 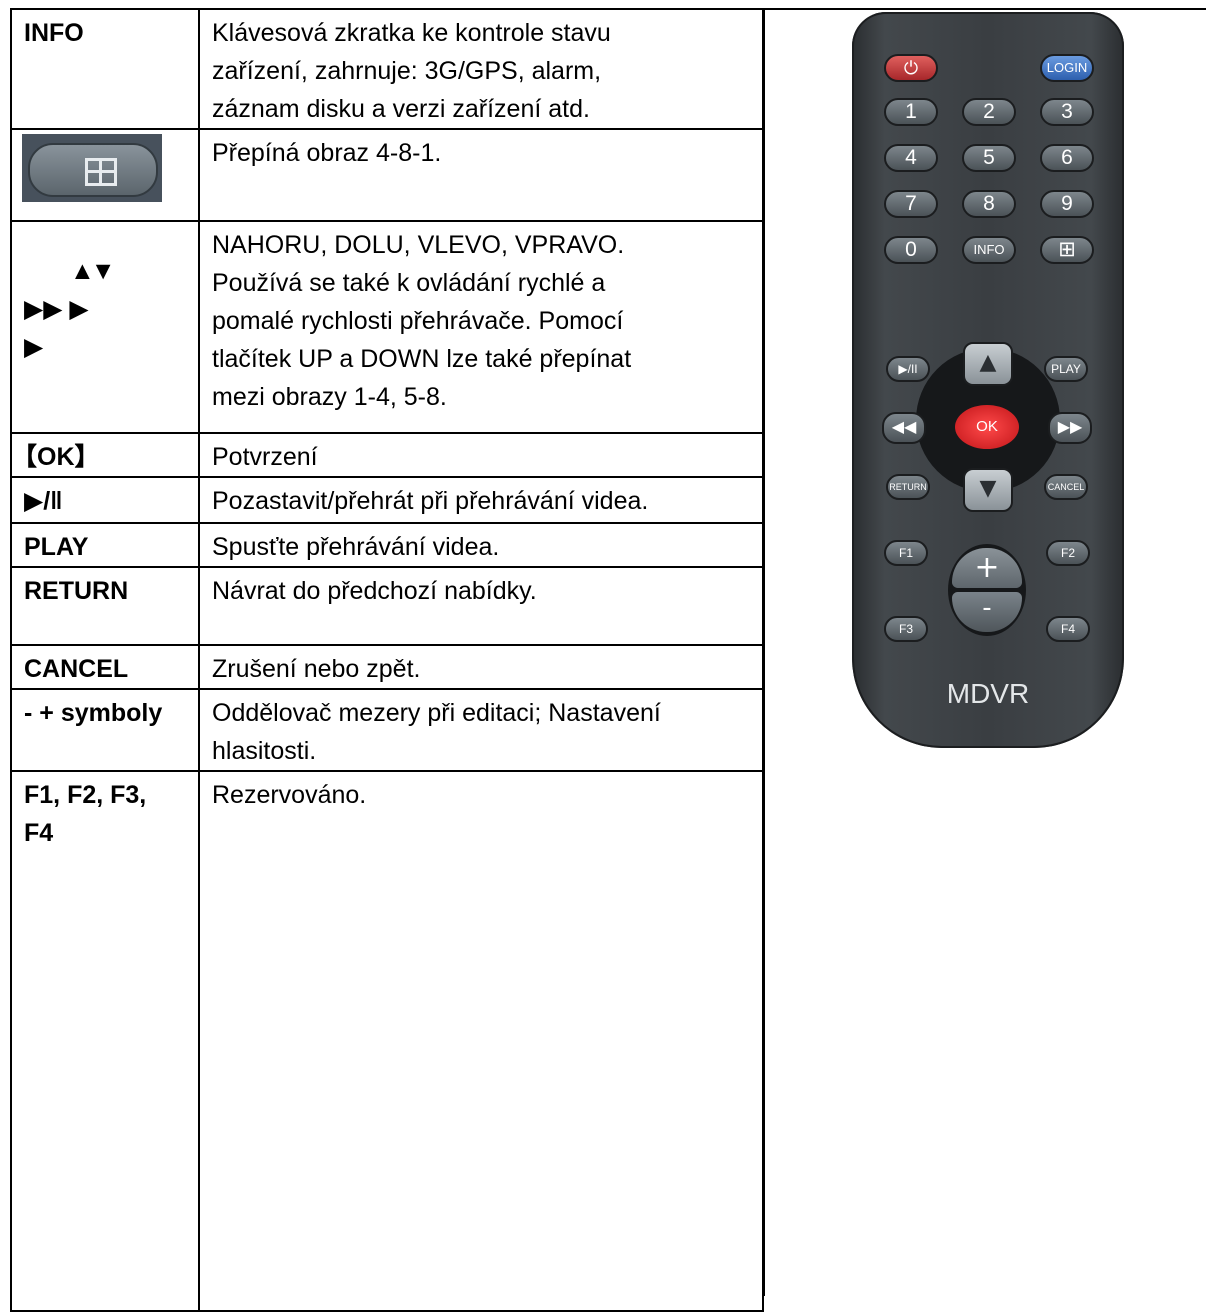 What do you see at coordinates (409, 283) in the screenshot?
I see `desc-line: Používá se také k ovládání rychlé a` at bounding box center [409, 283].